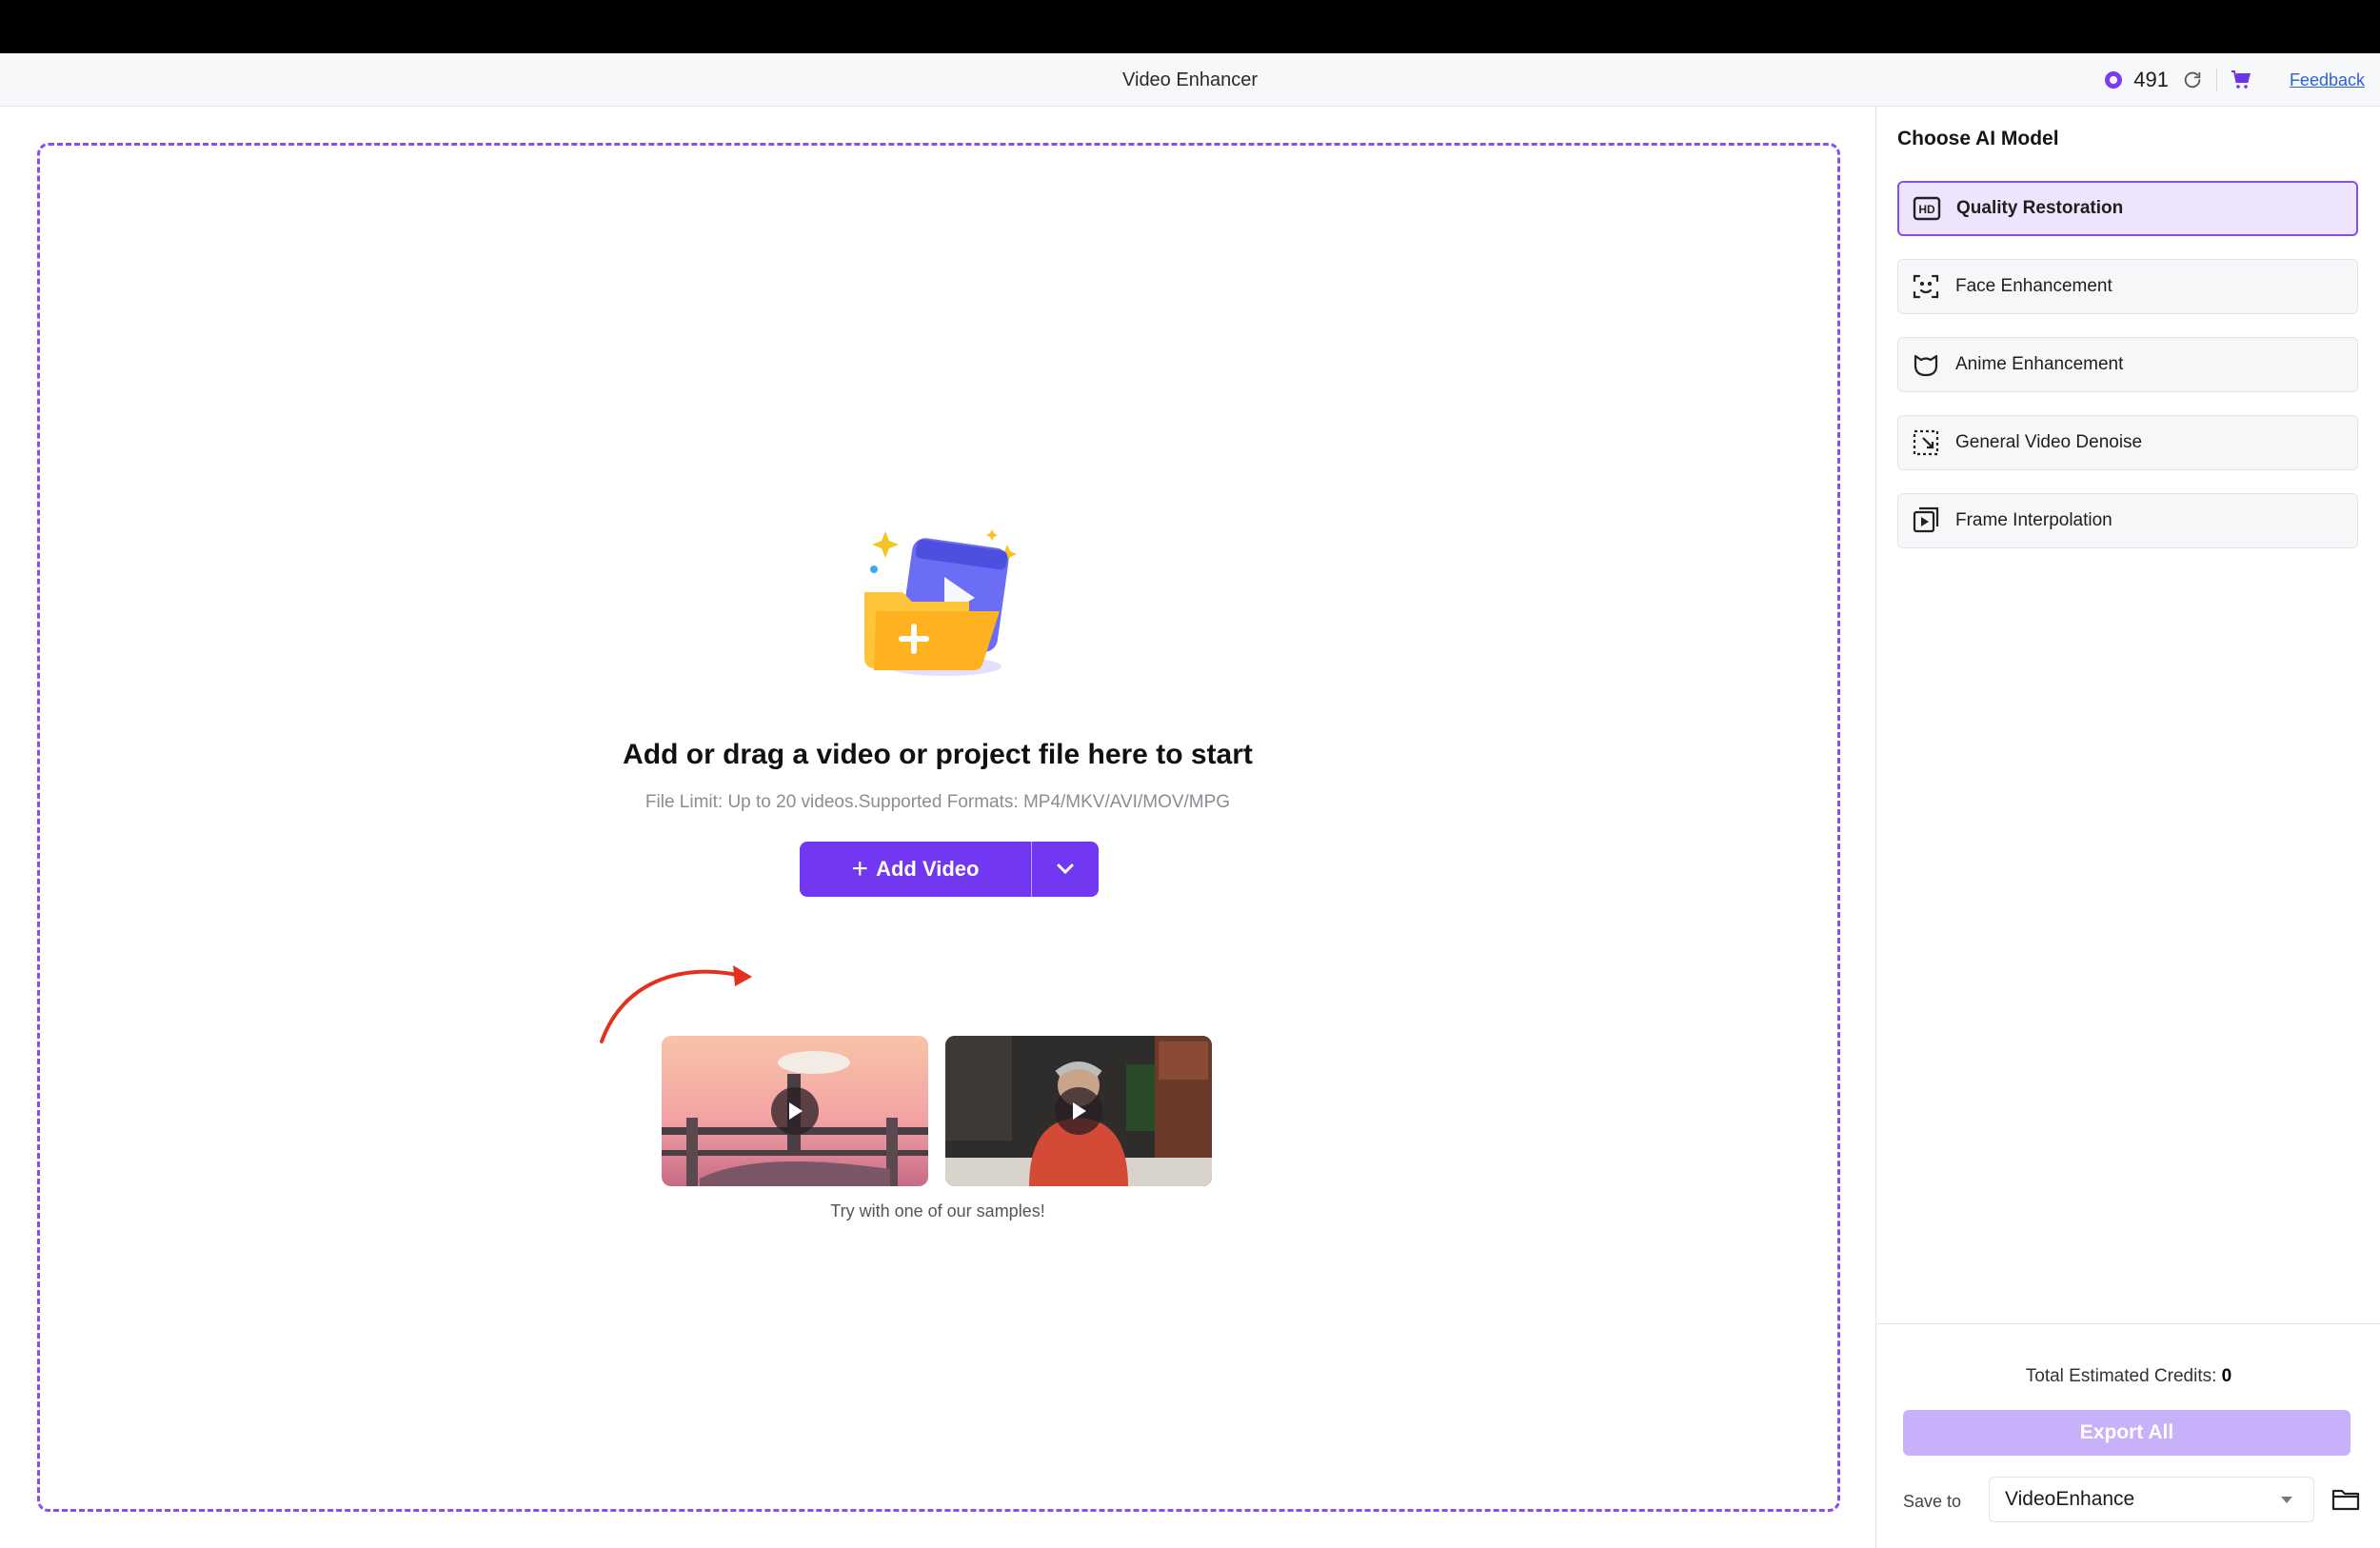 The height and width of the screenshot is (1548, 2380). Describe the element at coordinates (2346, 1499) in the screenshot. I see `open-folder-icon` at that location.